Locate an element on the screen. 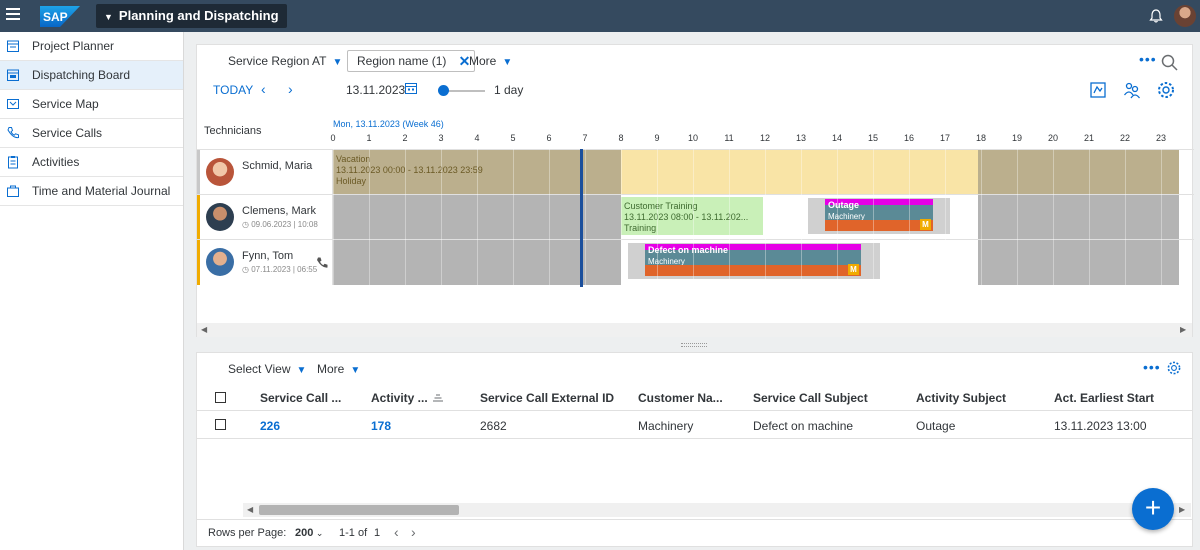  nav-item-time-material-journal: Time and Material Journal is located at coordinates (91, 191).